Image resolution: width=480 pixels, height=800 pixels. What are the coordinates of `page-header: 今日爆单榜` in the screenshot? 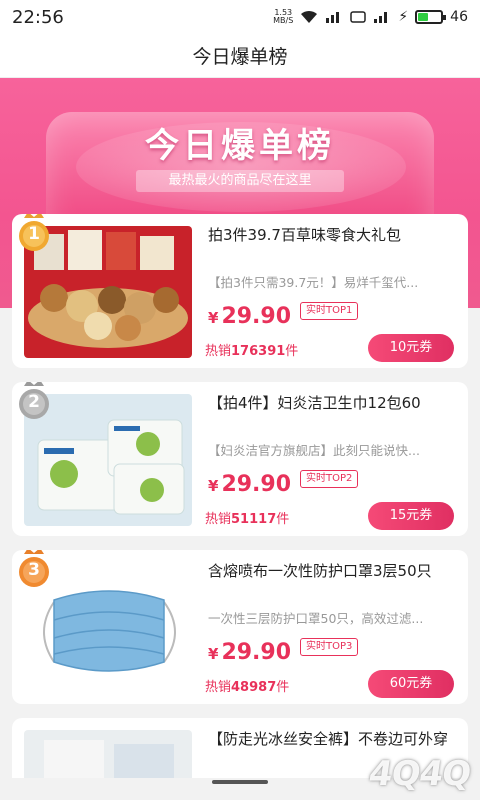 It's located at (240, 56).